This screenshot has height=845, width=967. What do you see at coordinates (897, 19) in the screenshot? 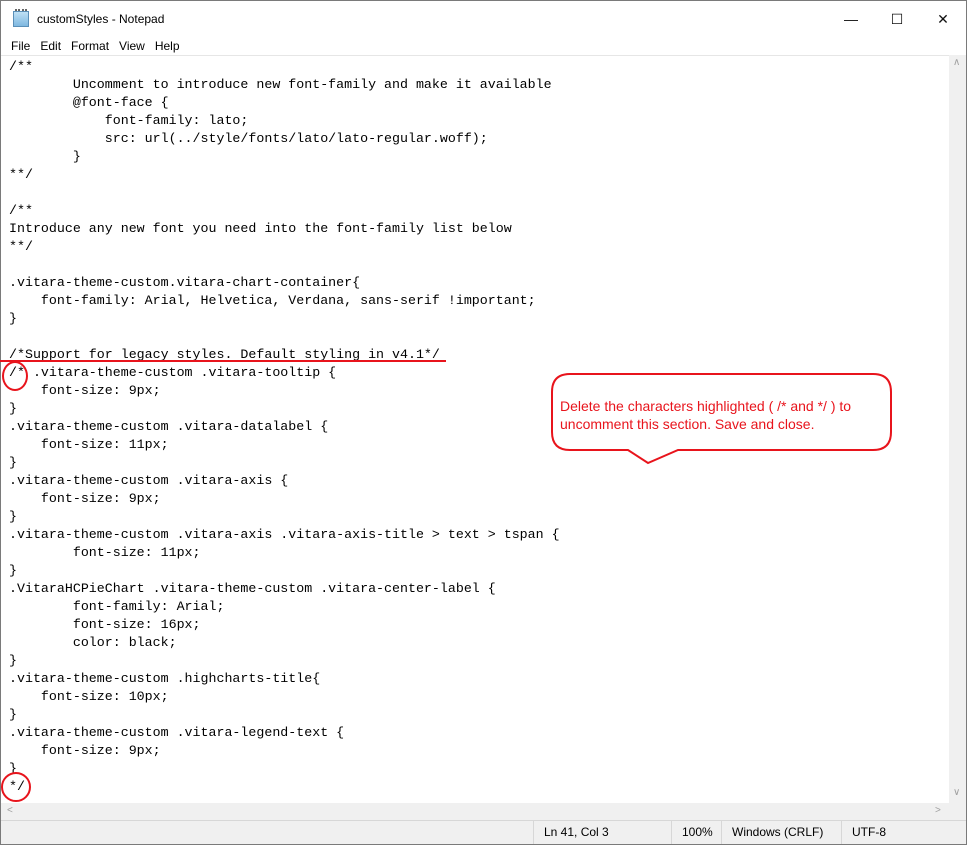
I see `maximize-button: ☐` at bounding box center [897, 19].